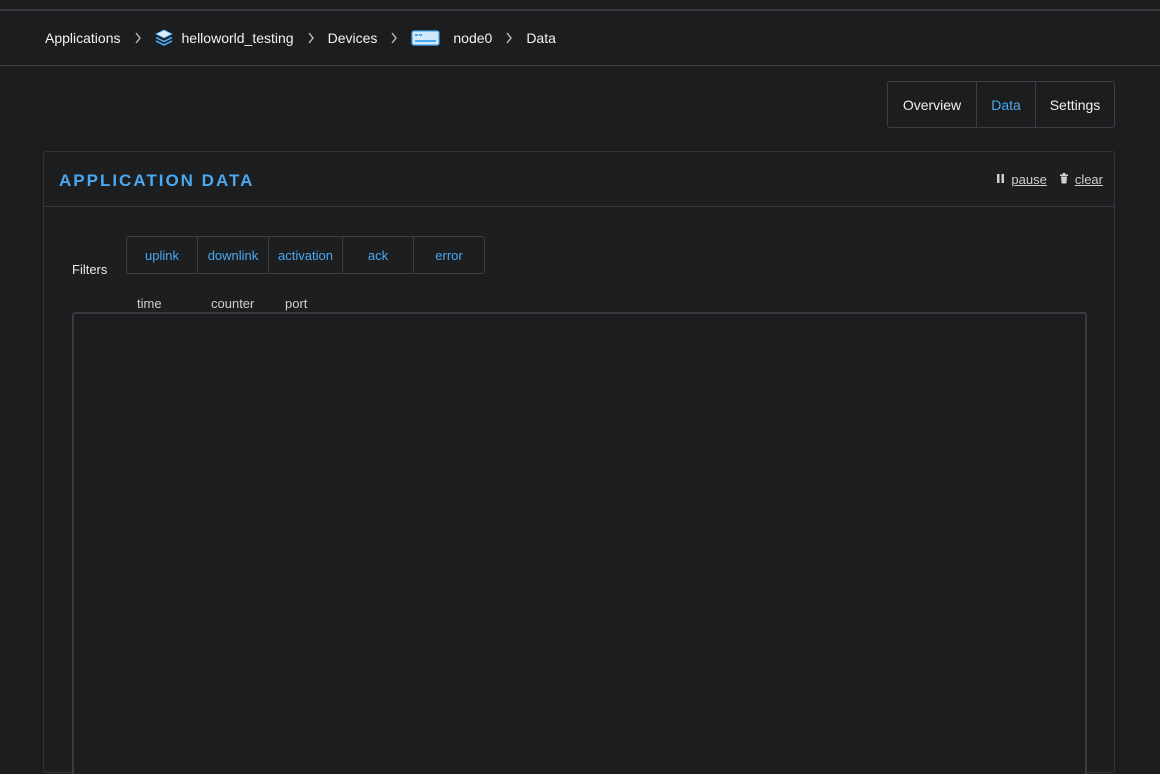  I want to click on column-time: time, so click(149, 303).